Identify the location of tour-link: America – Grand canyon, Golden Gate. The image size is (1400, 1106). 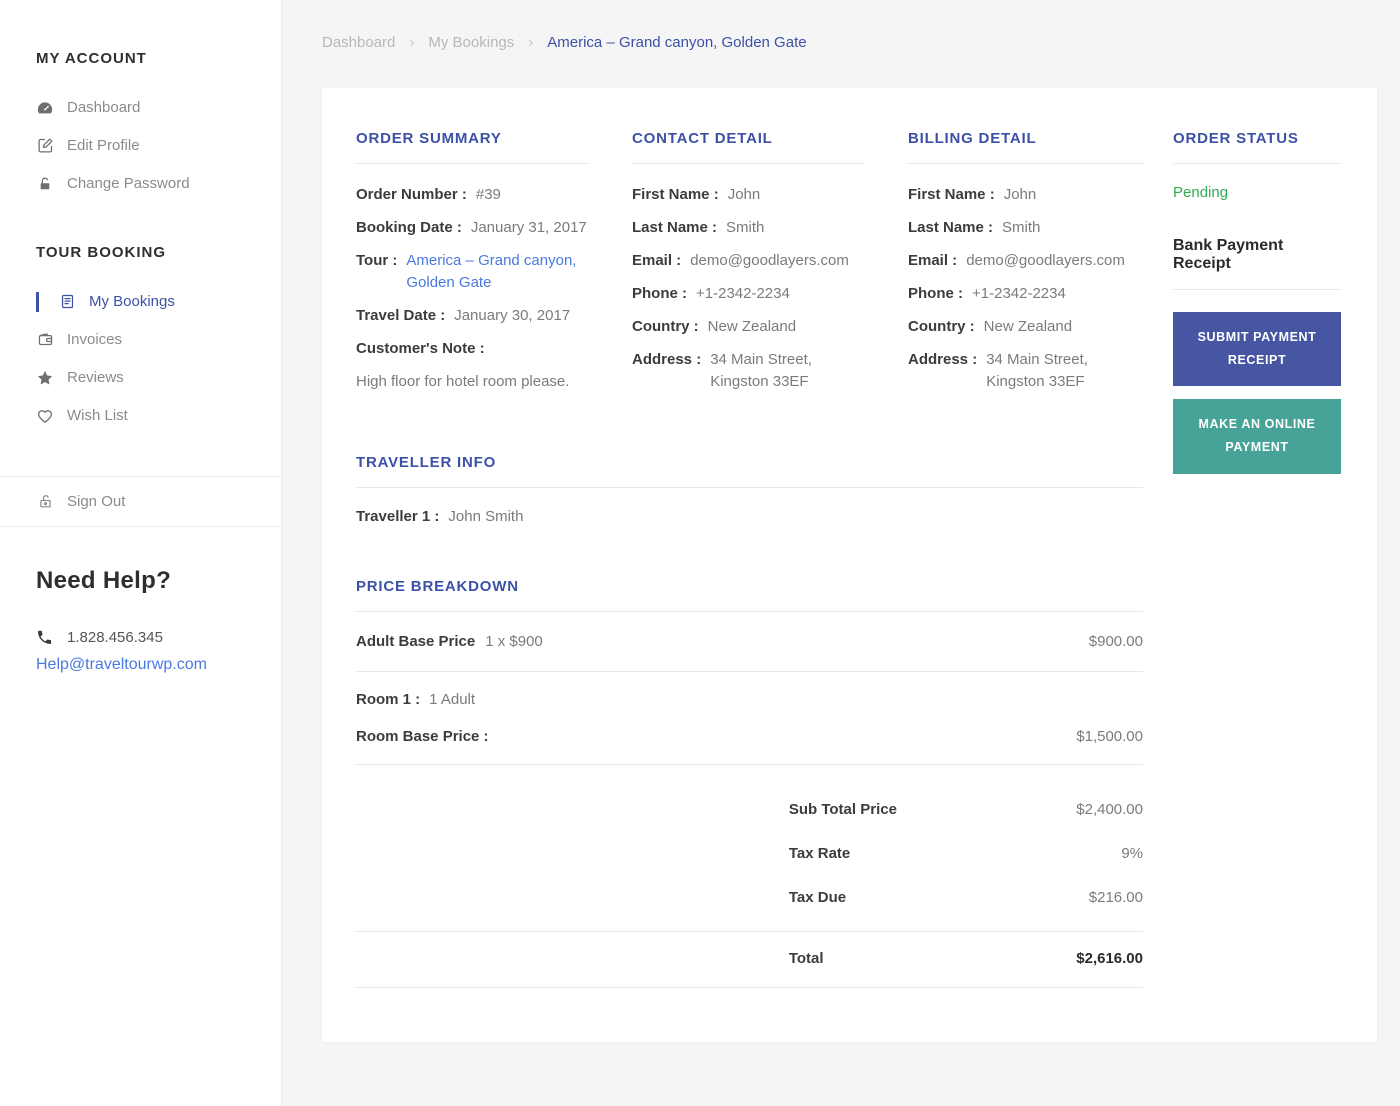
(497, 272).